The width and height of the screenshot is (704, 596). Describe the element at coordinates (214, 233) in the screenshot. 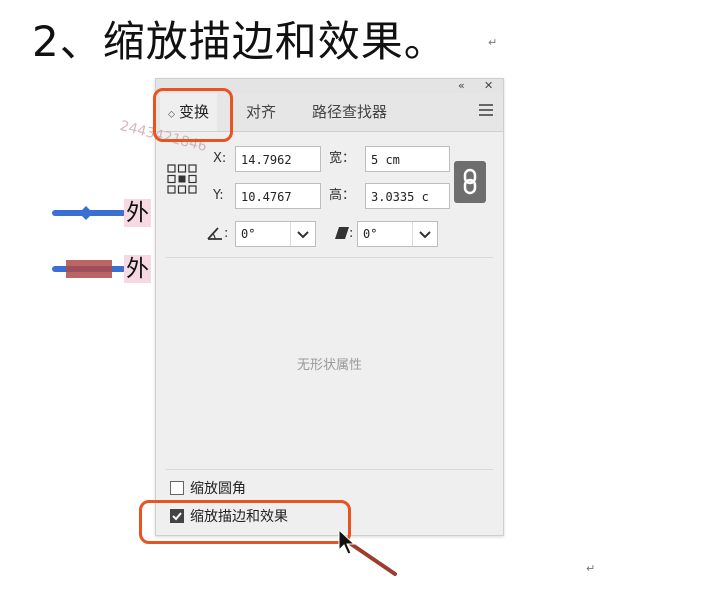

I see `rotate-icon` at that location.